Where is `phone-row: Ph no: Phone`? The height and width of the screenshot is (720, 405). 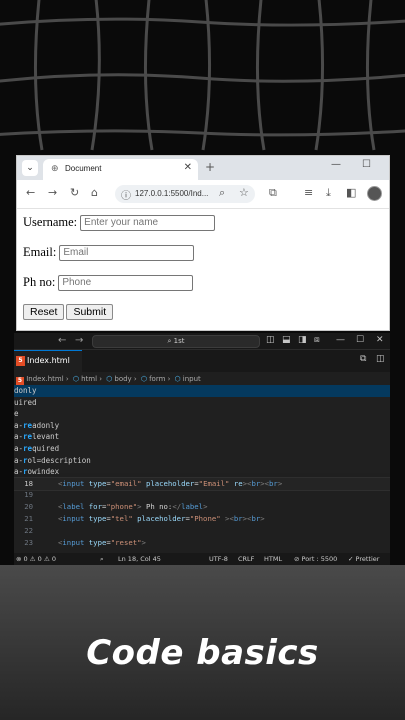
phone-row: Ph no: Phone is located at coordinates (108, 283).